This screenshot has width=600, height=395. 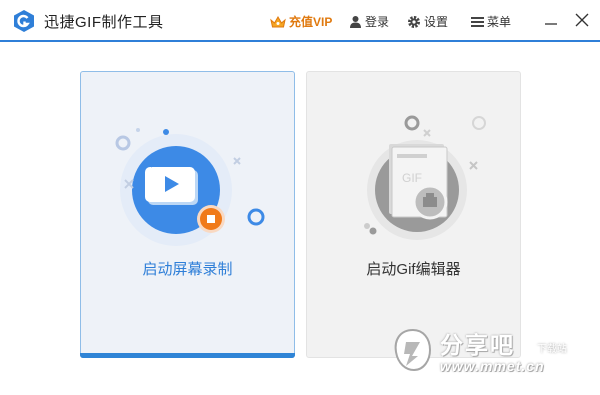 What do you see at coordinates (582, 20) in the screenshot?
I see `close-icon` at bounding box center [582, 20].